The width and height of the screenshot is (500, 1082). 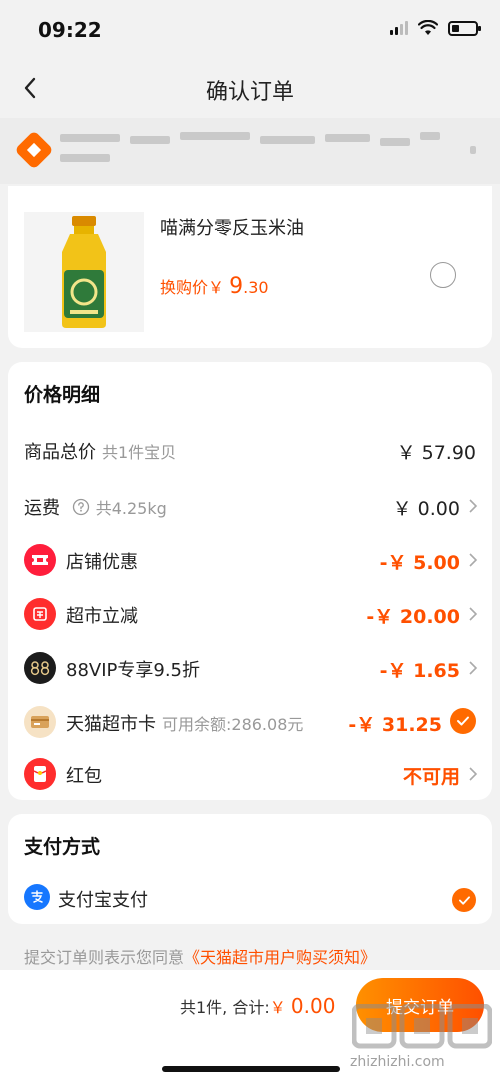 What do you see at coordinates (40, 722) in the screenshot?
I see `card-icon` at bounding box center [40, 722].